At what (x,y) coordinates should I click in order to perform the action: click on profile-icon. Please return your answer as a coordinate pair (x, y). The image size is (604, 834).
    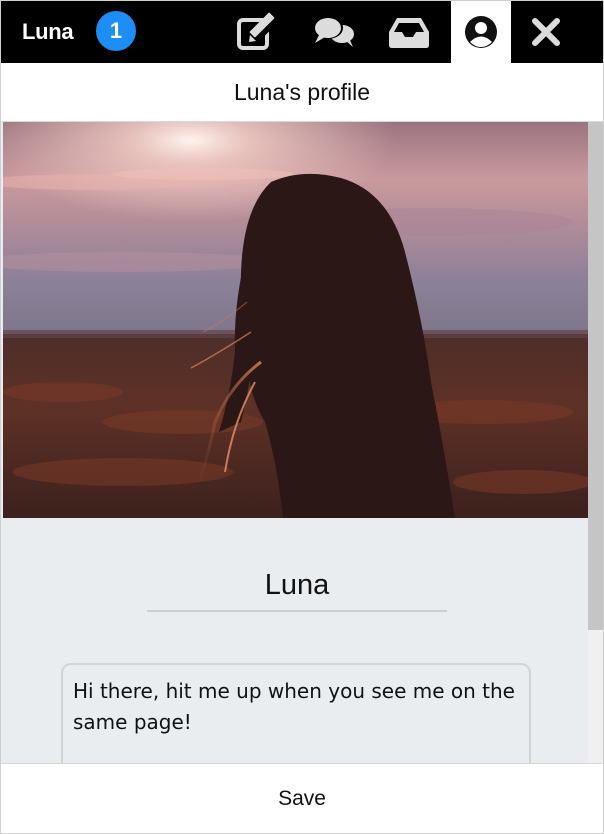
    Looking at the image, I should click on (481, 32).